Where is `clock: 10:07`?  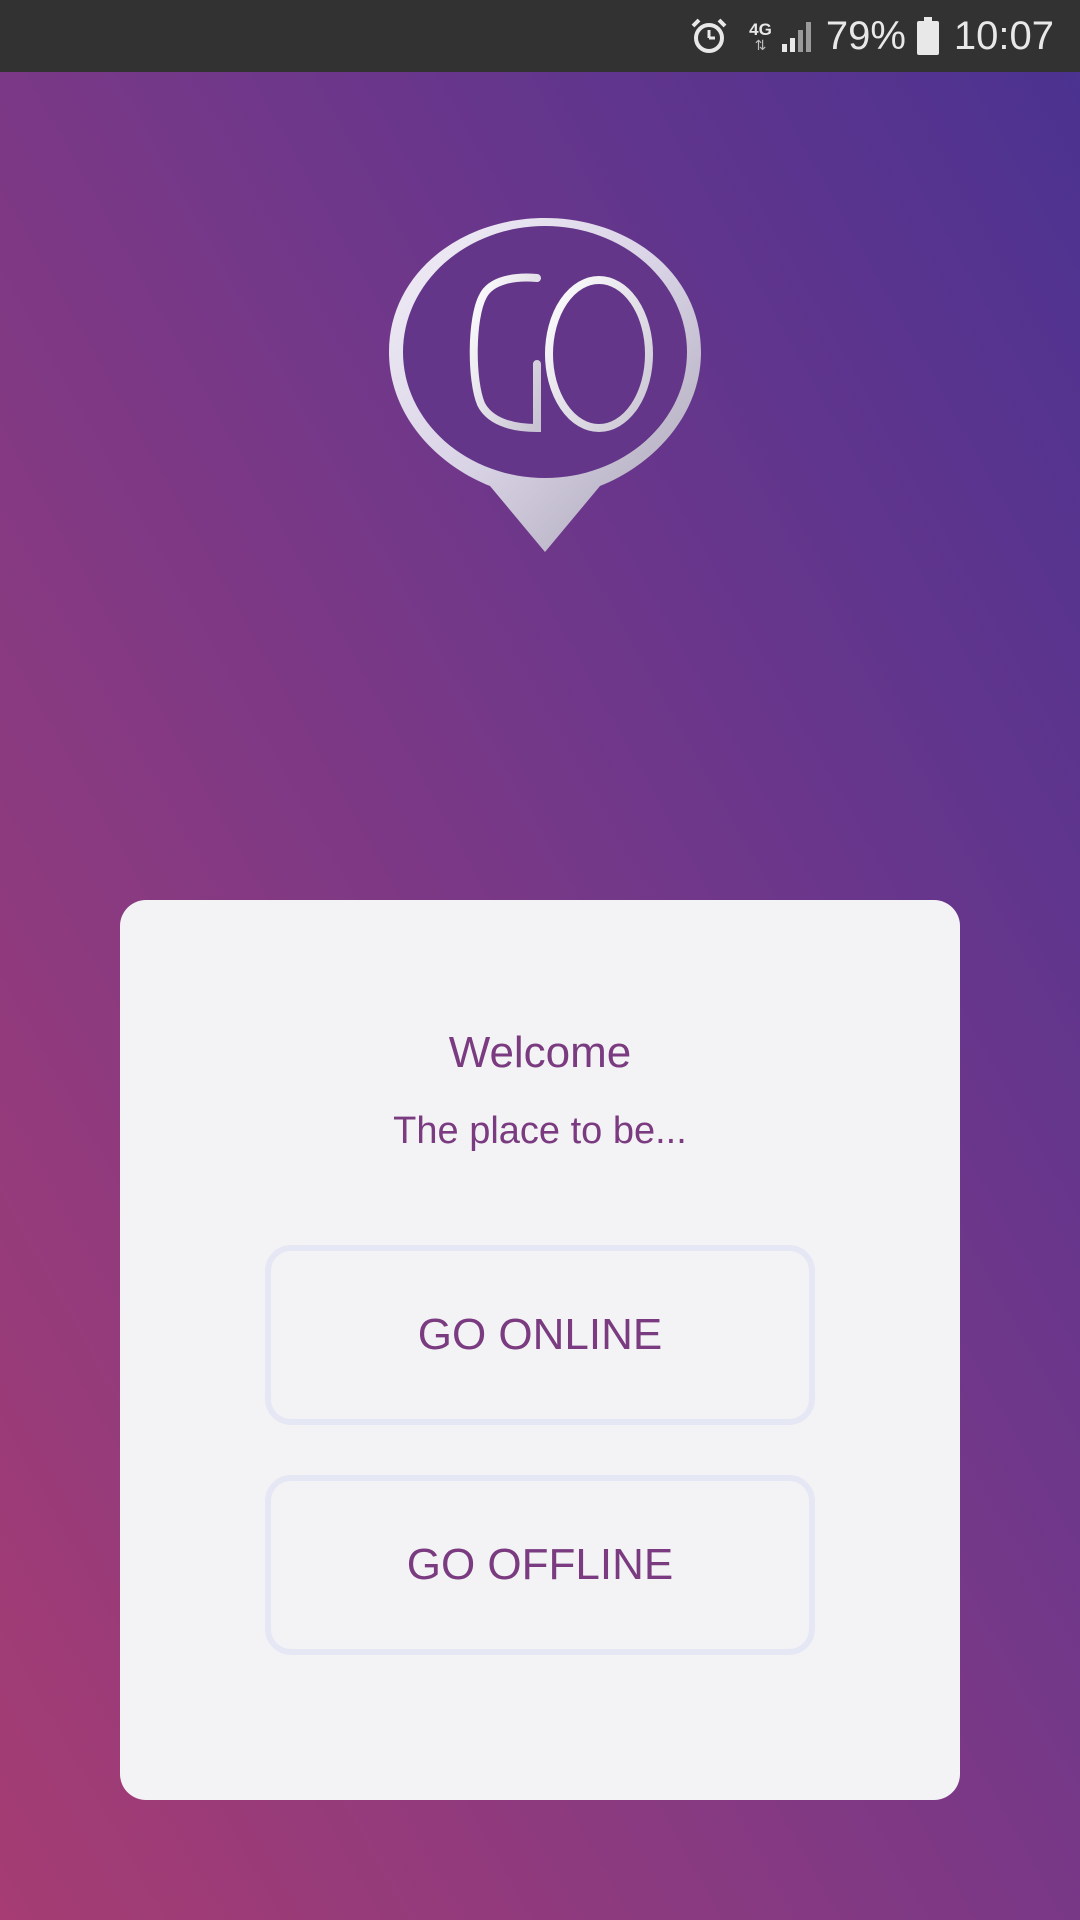
clock: 10:07 is located at coordinates (1004, 36).